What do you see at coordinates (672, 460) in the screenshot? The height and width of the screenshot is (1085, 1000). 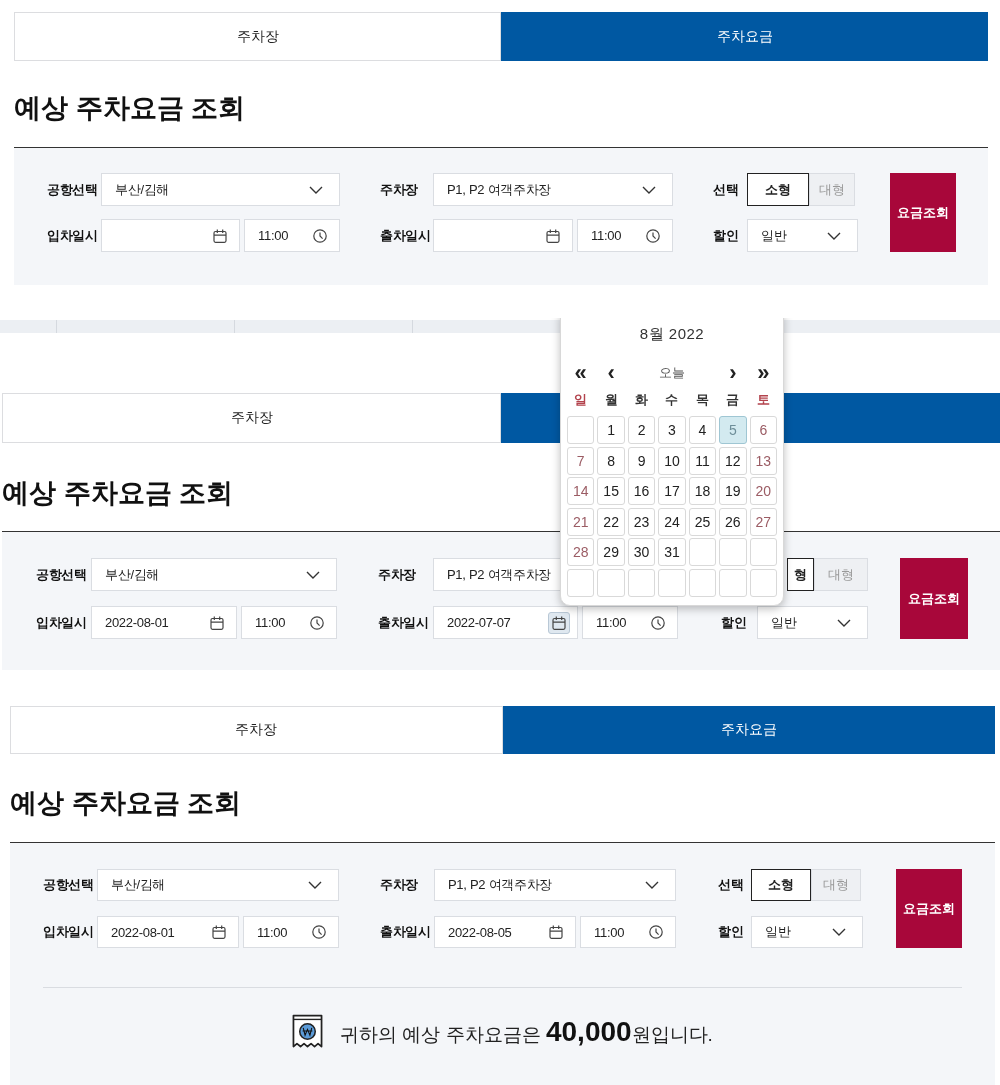 I see `calendar-day: 10` at bounding box center [672, 460].